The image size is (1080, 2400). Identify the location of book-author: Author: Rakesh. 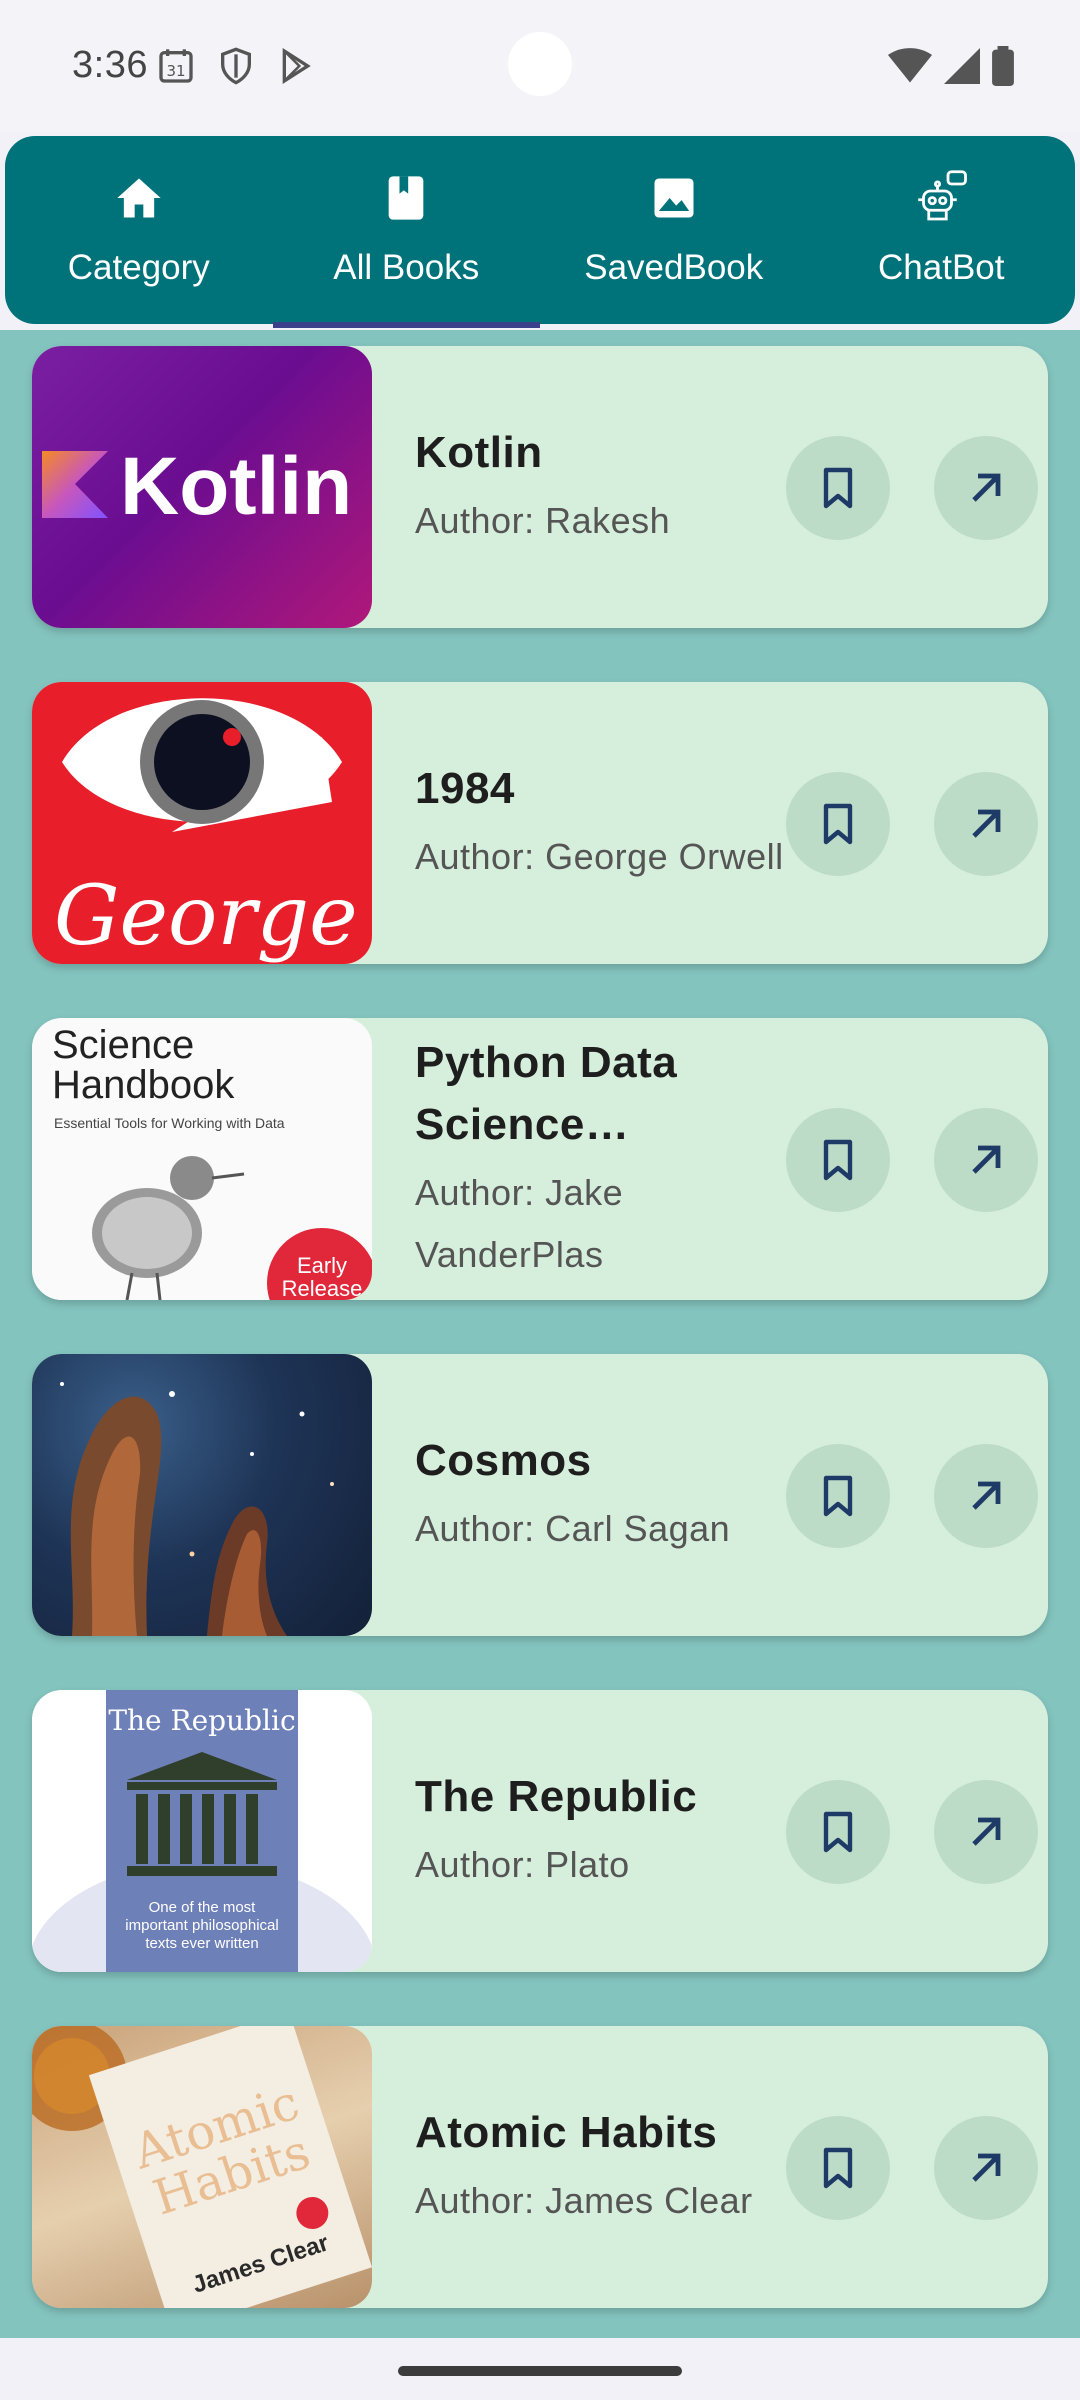
(543, 520).